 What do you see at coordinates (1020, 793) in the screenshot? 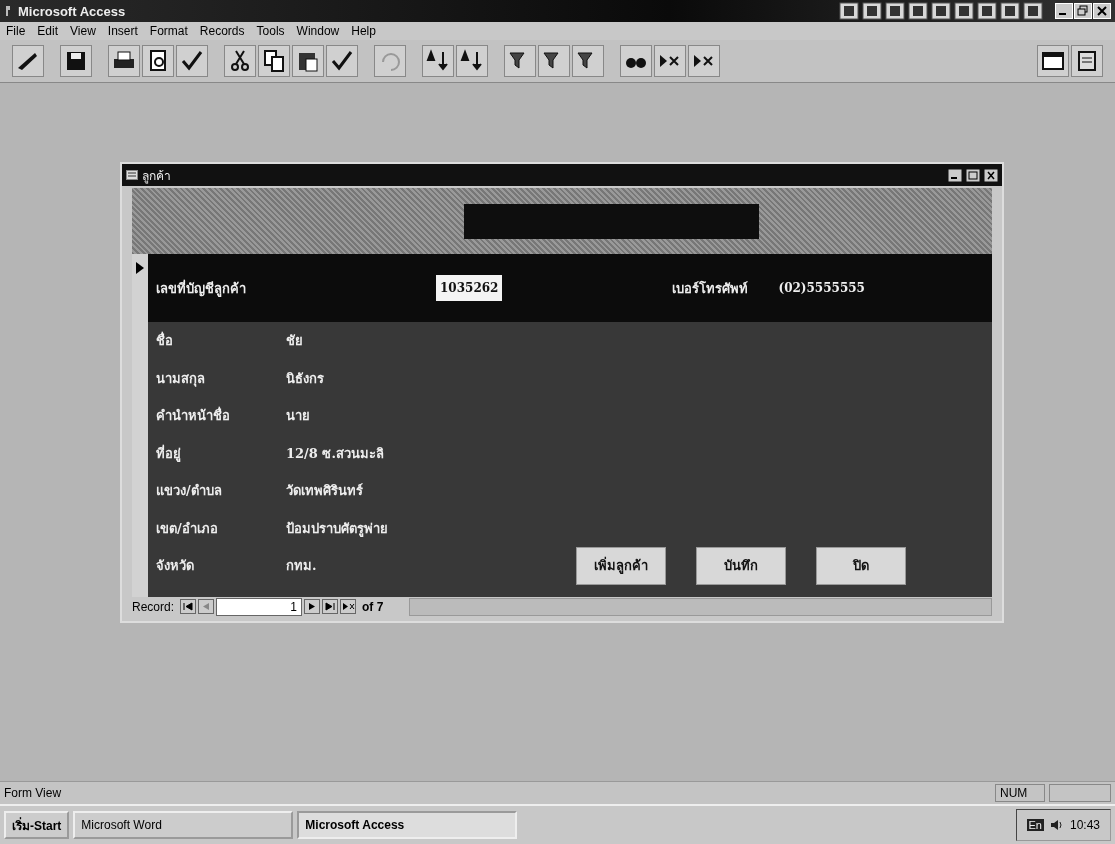
I see `status-indicator: NUM` at bounding box center [1020, 793].